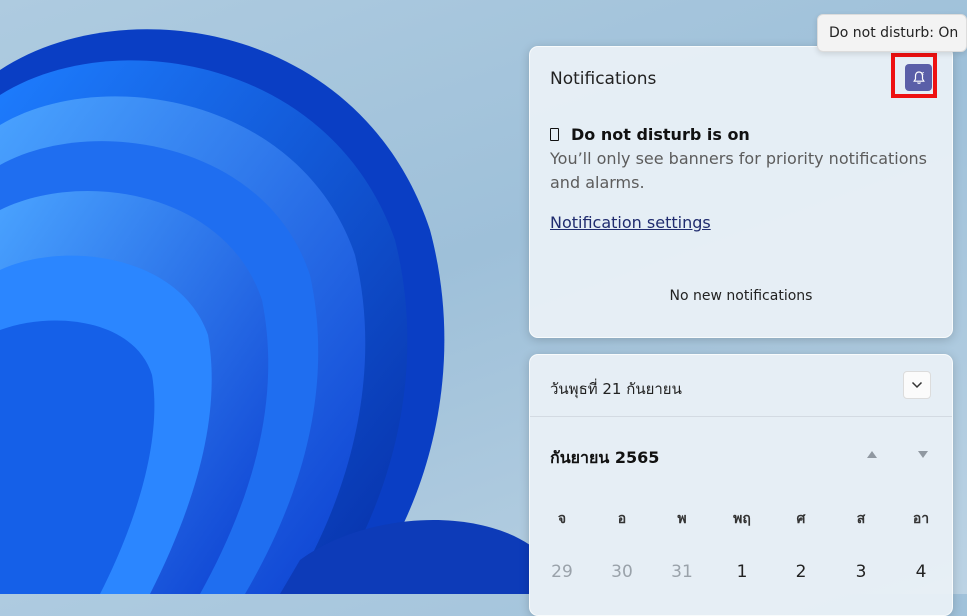 Image resolution: width=967 pixels, height=616 pixels. What do you see at coordinates (605, 457) in the screenshot?
I see `calendar-month-year: กันยายน 2565` at bounding box center [605, 457].